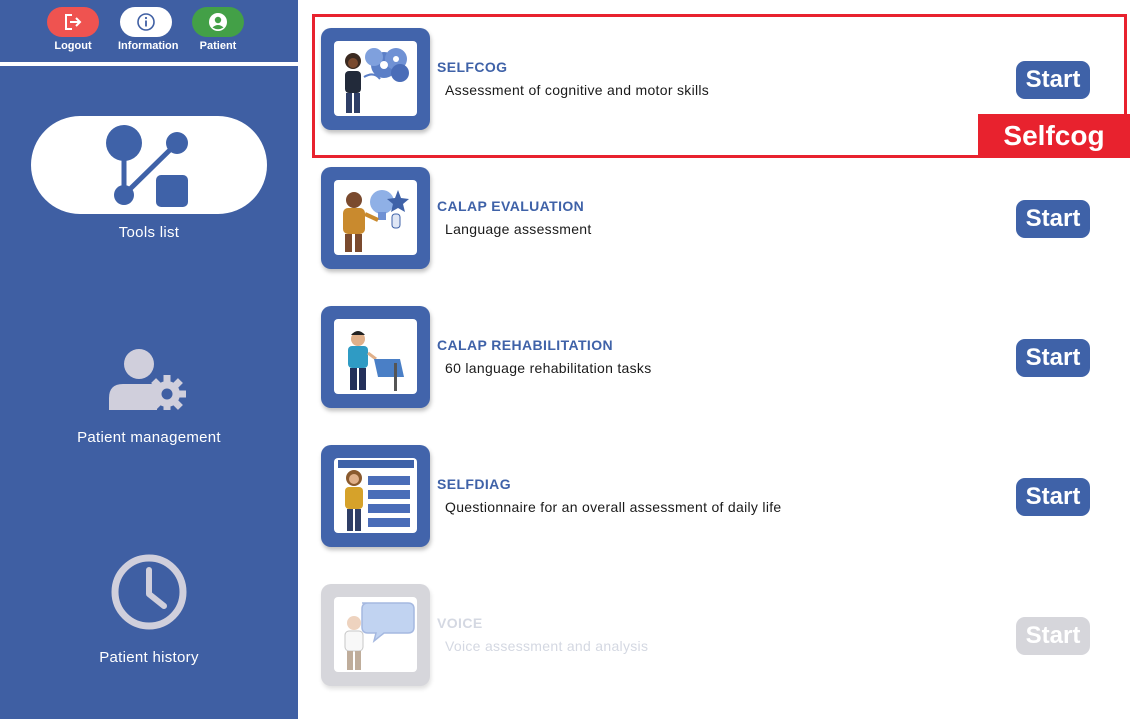 The image size is (1146, 719). What do you see at coordinates (149, 232) in the screenshot?
I see `nav-label-tools-list: Tools list` at bounding box center [149, 232].